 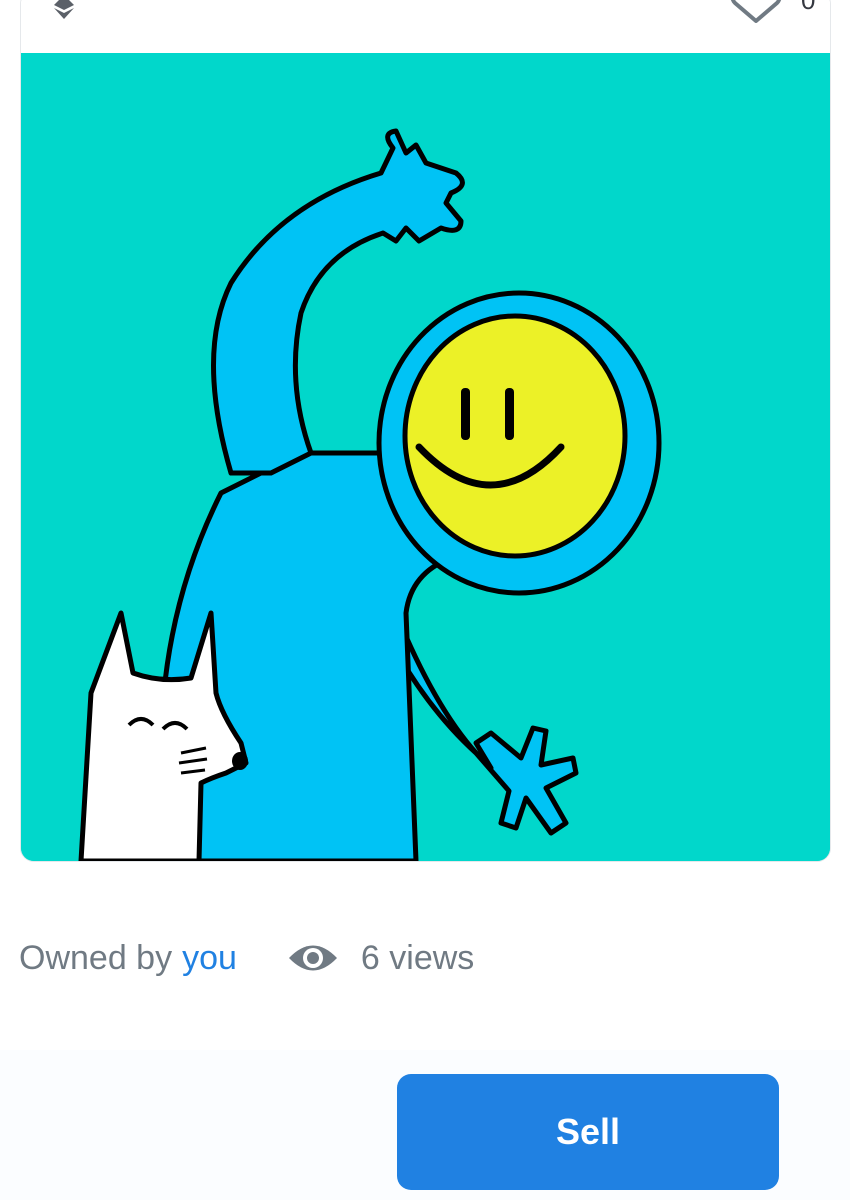 What do you see at coordinates (96, 957) in the screenshot?
I see `owned-by-label: Owned by` at bounding box center [96, 957].